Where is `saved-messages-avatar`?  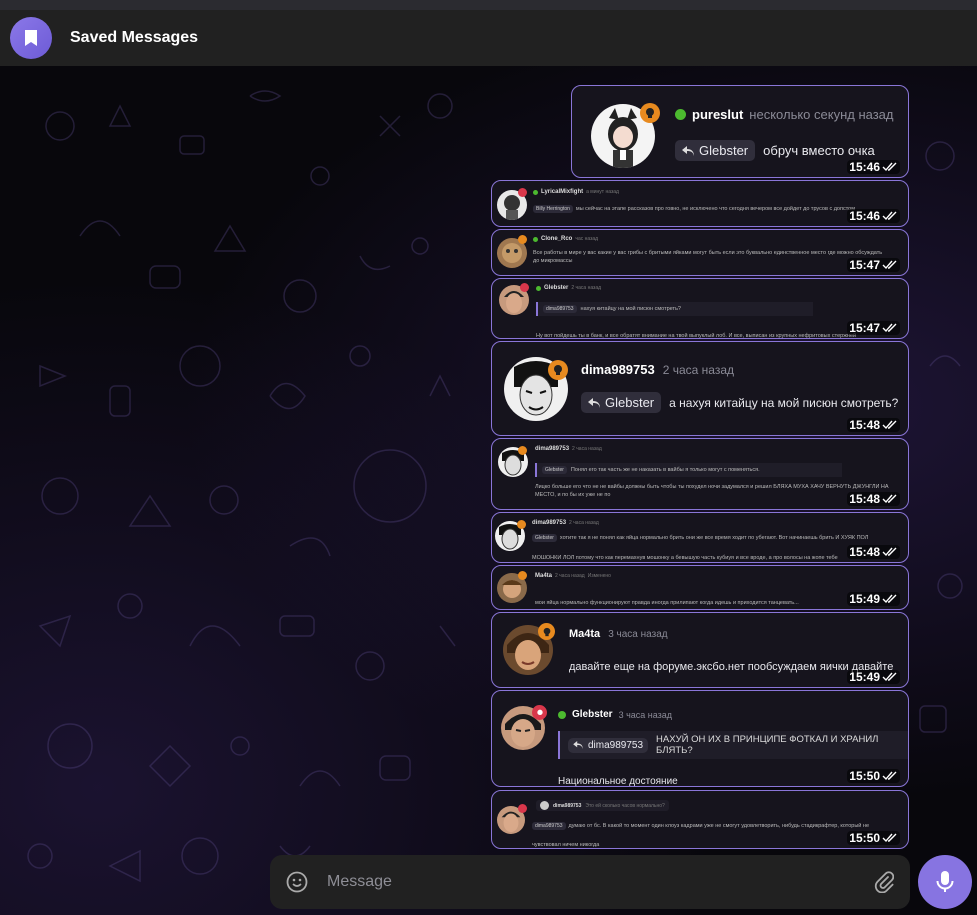
saved-messages-avatar is located at coordinates (31, 38).